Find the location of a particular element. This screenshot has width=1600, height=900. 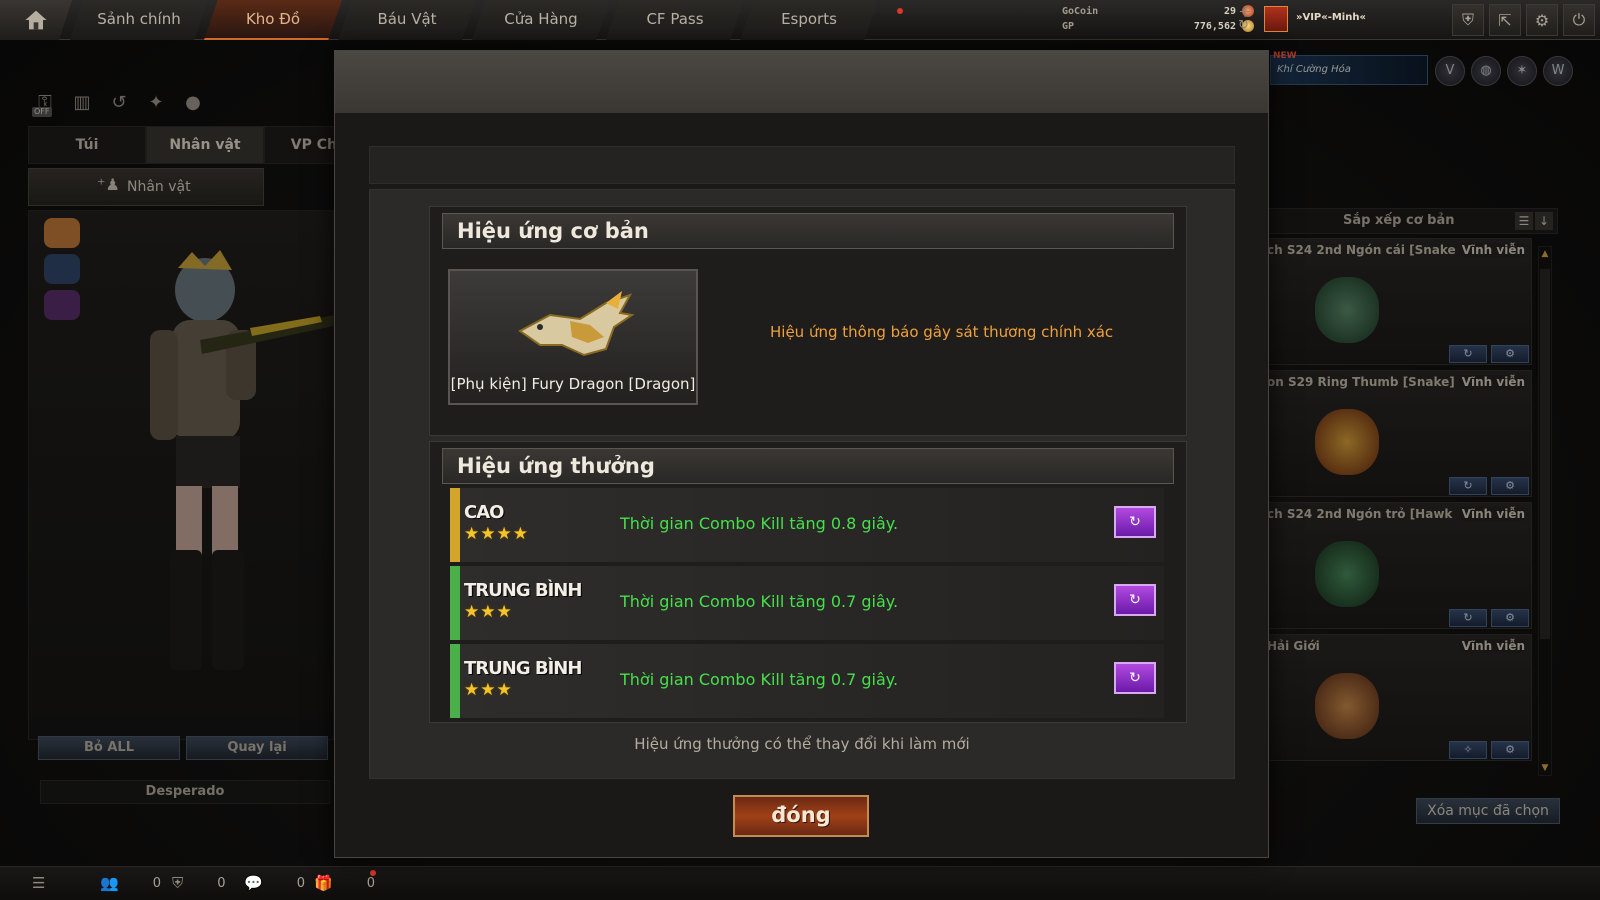

item-preview: [Phụ kiện] Fury Dragon [Dragon] is located at coordinates (573, 337).